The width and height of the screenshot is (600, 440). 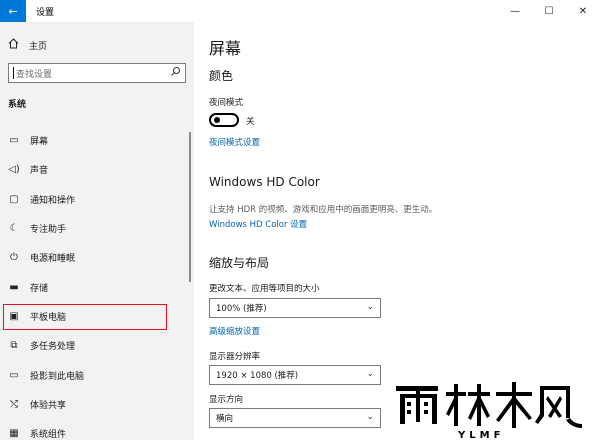 I want to click on storage-icon: ▬, so click(x=14, y=287).